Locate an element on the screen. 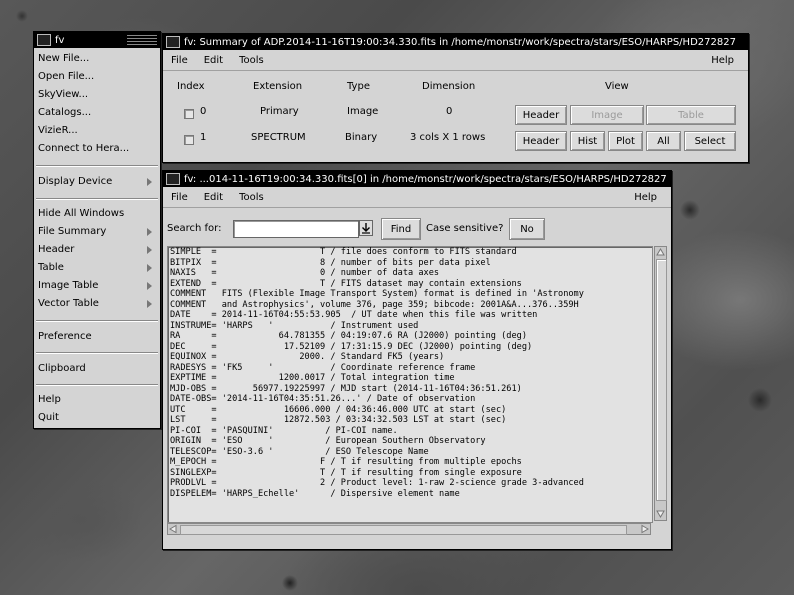  row-dimension: 0 is located at coordinates (449, 111).